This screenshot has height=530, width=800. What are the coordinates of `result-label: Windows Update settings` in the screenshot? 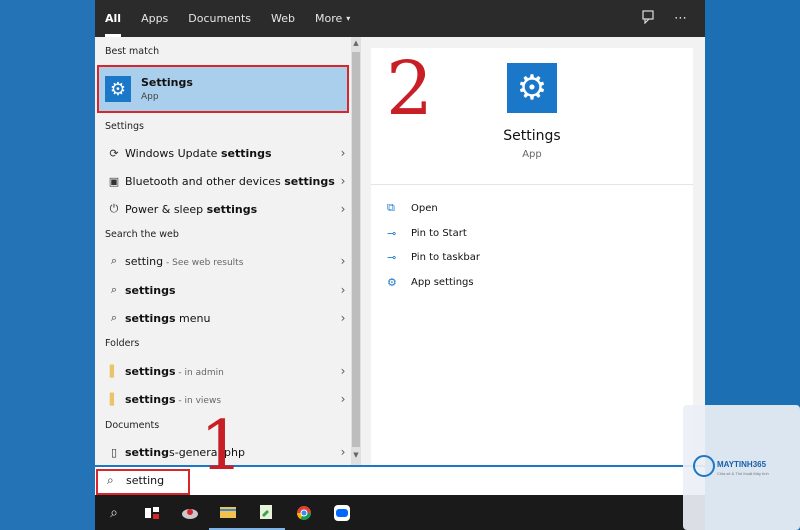 It's located at (198, 153).